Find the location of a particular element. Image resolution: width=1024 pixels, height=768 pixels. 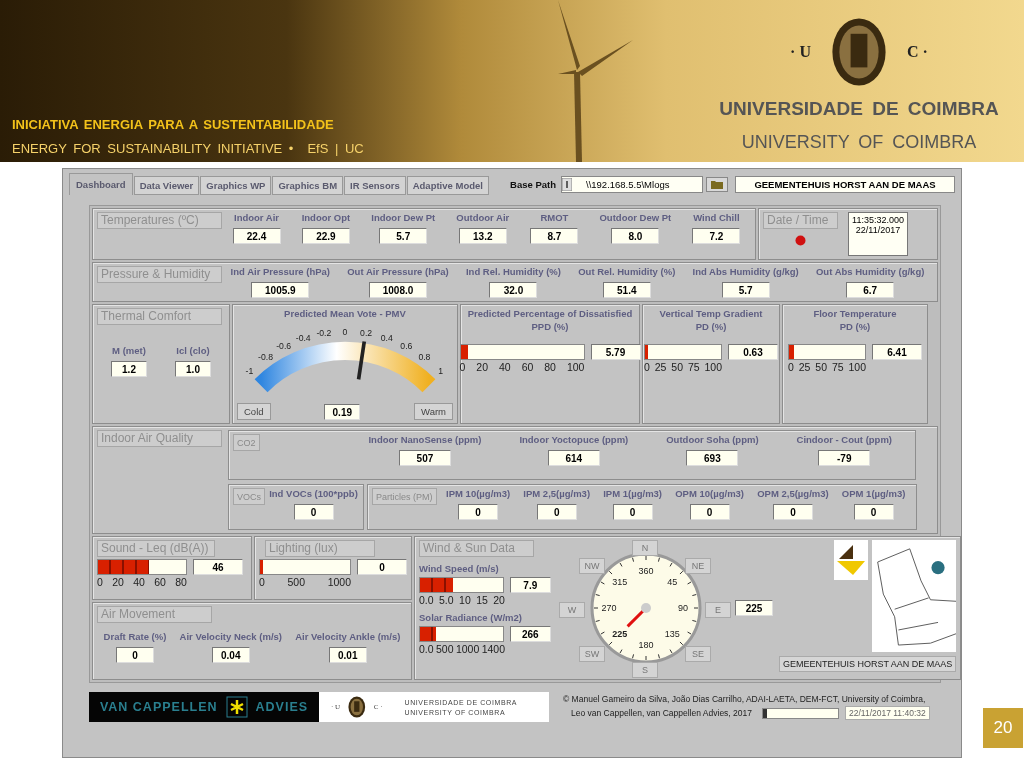

browse-button is located at coordinates (717, 184).